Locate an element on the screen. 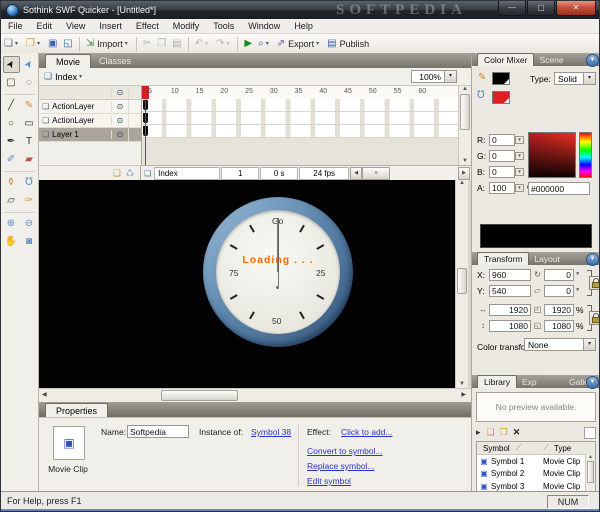 The height and width of the screenshot is (512, 600). rectangle-tool: ▭ is located at coordinates (29, 123).